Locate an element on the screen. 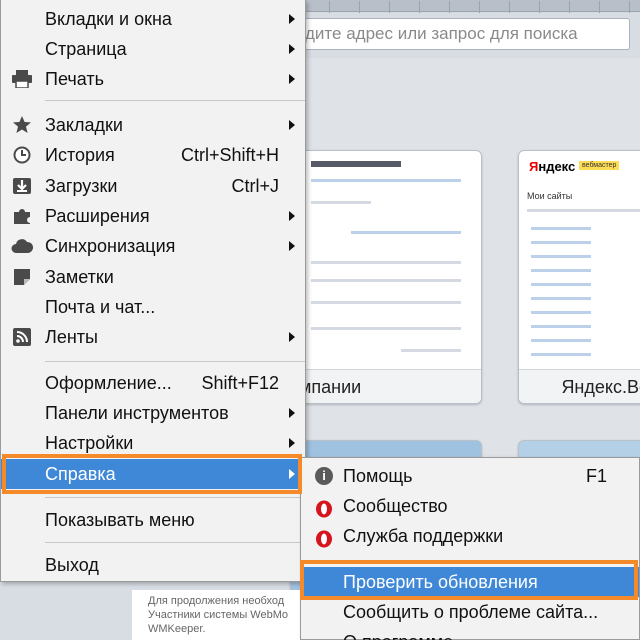  speed-dial-tile-1: мпании is located at coordinates (386, 277).